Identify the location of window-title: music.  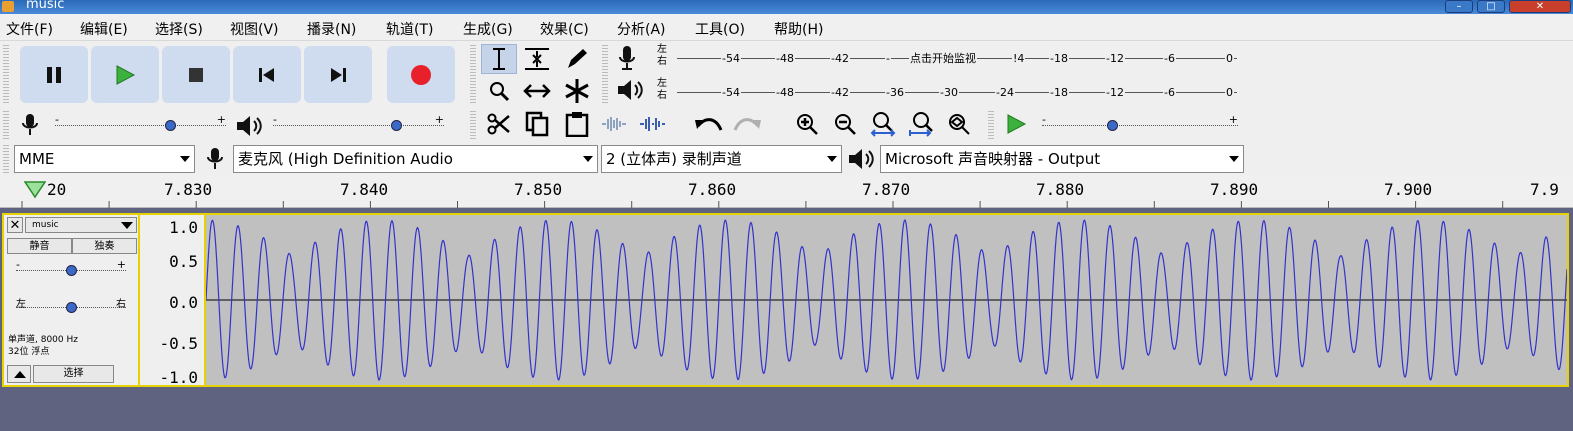
(45, 6).